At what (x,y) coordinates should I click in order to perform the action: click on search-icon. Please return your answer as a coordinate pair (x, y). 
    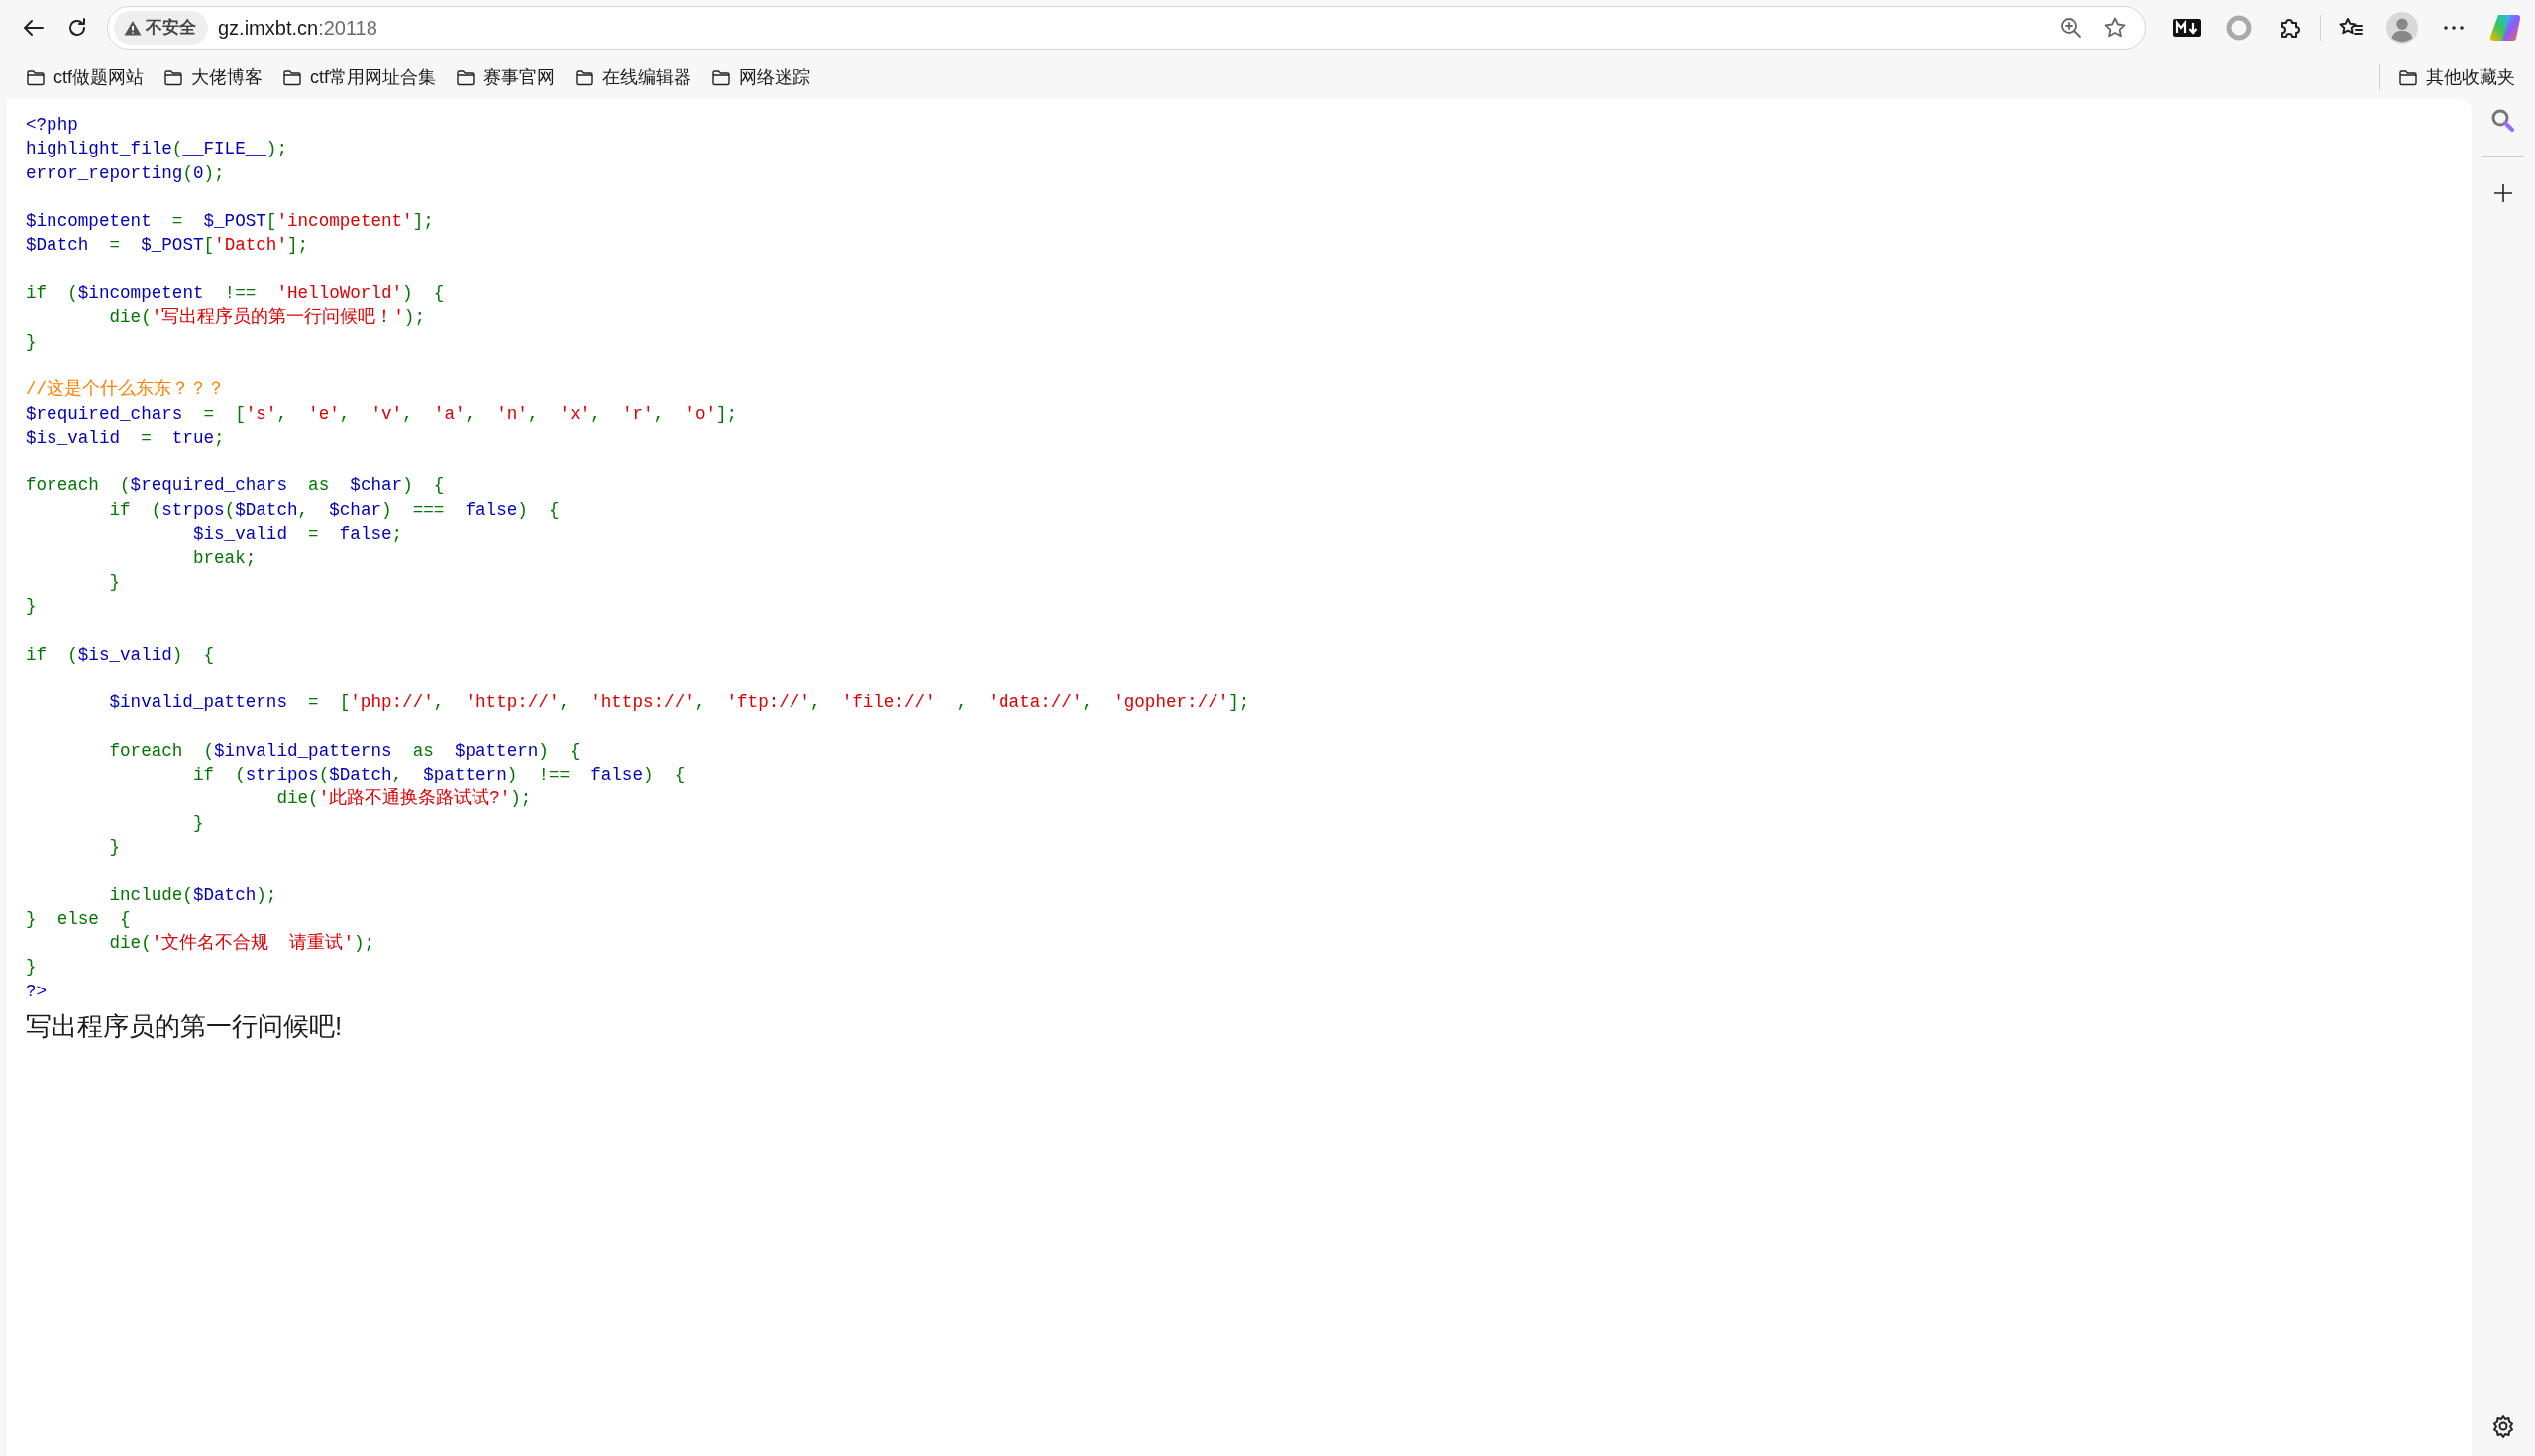
    Looking at the image, I should click on (2503, 121).